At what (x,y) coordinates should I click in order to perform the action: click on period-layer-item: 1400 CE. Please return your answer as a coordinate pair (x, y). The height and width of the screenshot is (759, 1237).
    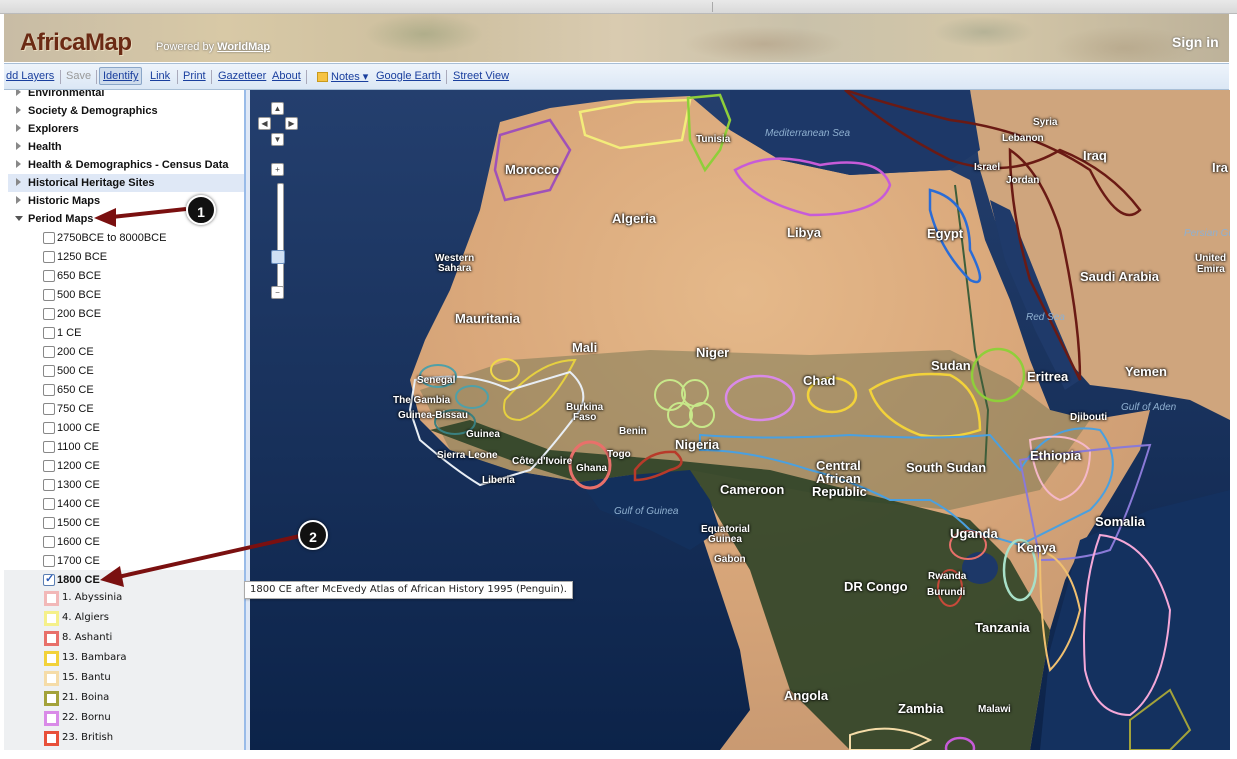
    Looking at the image, I should click on (140, 504).